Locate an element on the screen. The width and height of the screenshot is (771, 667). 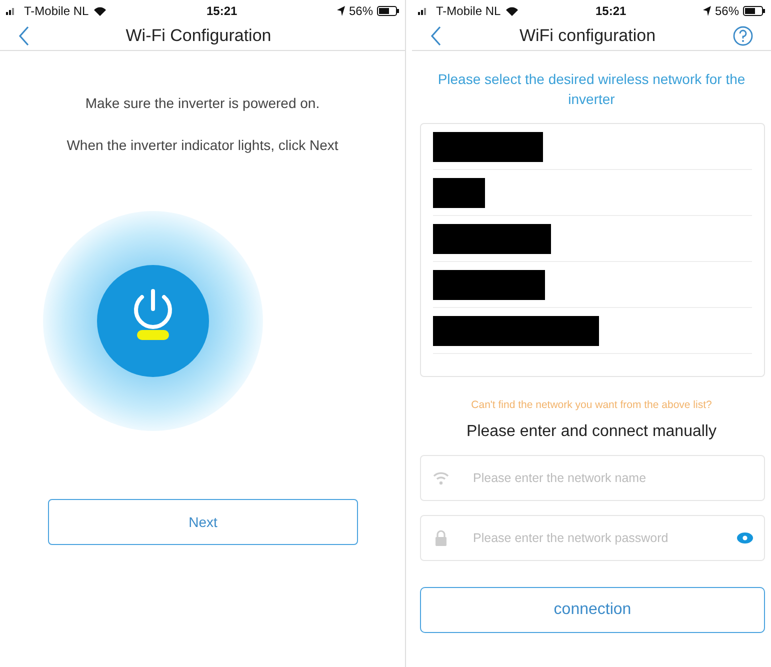
instruction-text: When the inverter indicator lights, click Next is located at coordinates (203, 145).